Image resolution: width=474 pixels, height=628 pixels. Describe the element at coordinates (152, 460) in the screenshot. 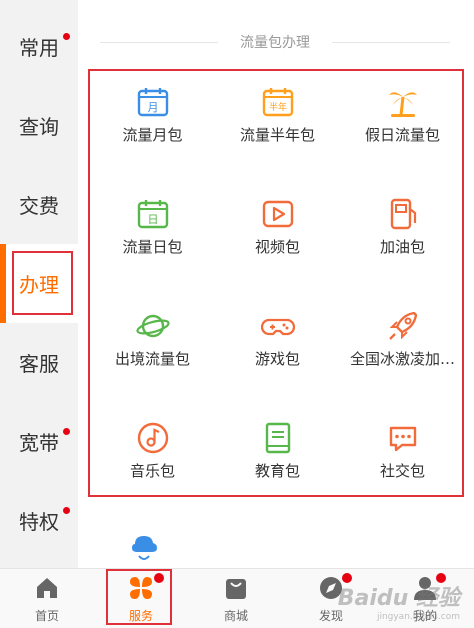

I see `tile-music: 音乐包` at that location.